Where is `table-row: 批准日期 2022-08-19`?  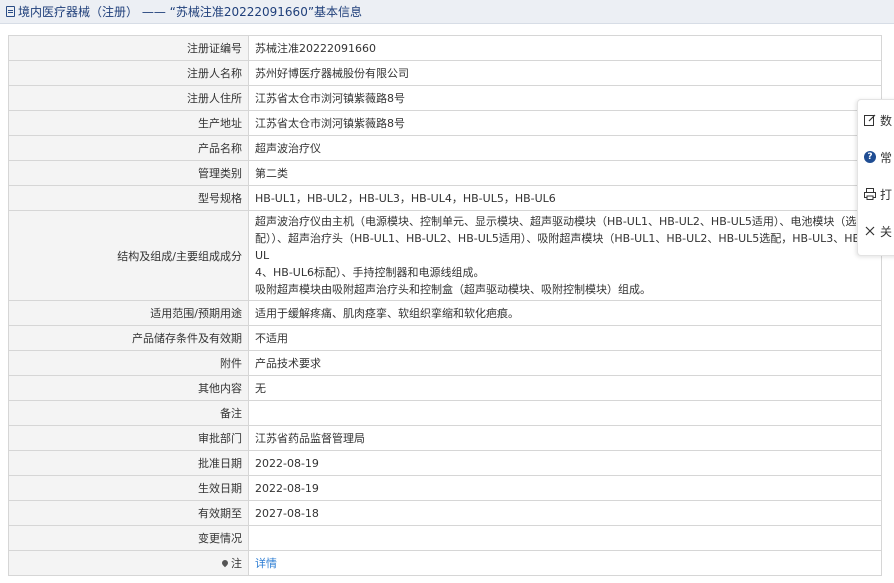 table-row: 批准日期 2022-08-19 is located at coordinates (445, 463).